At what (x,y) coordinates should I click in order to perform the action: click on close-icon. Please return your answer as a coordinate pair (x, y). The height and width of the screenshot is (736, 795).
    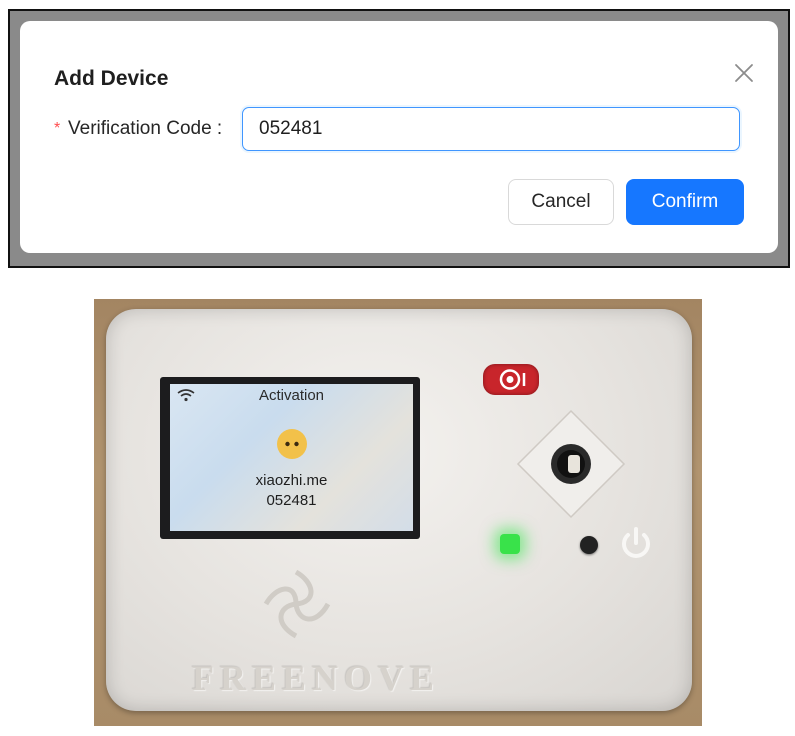
    Looking at the image, I should click on (744, 73).